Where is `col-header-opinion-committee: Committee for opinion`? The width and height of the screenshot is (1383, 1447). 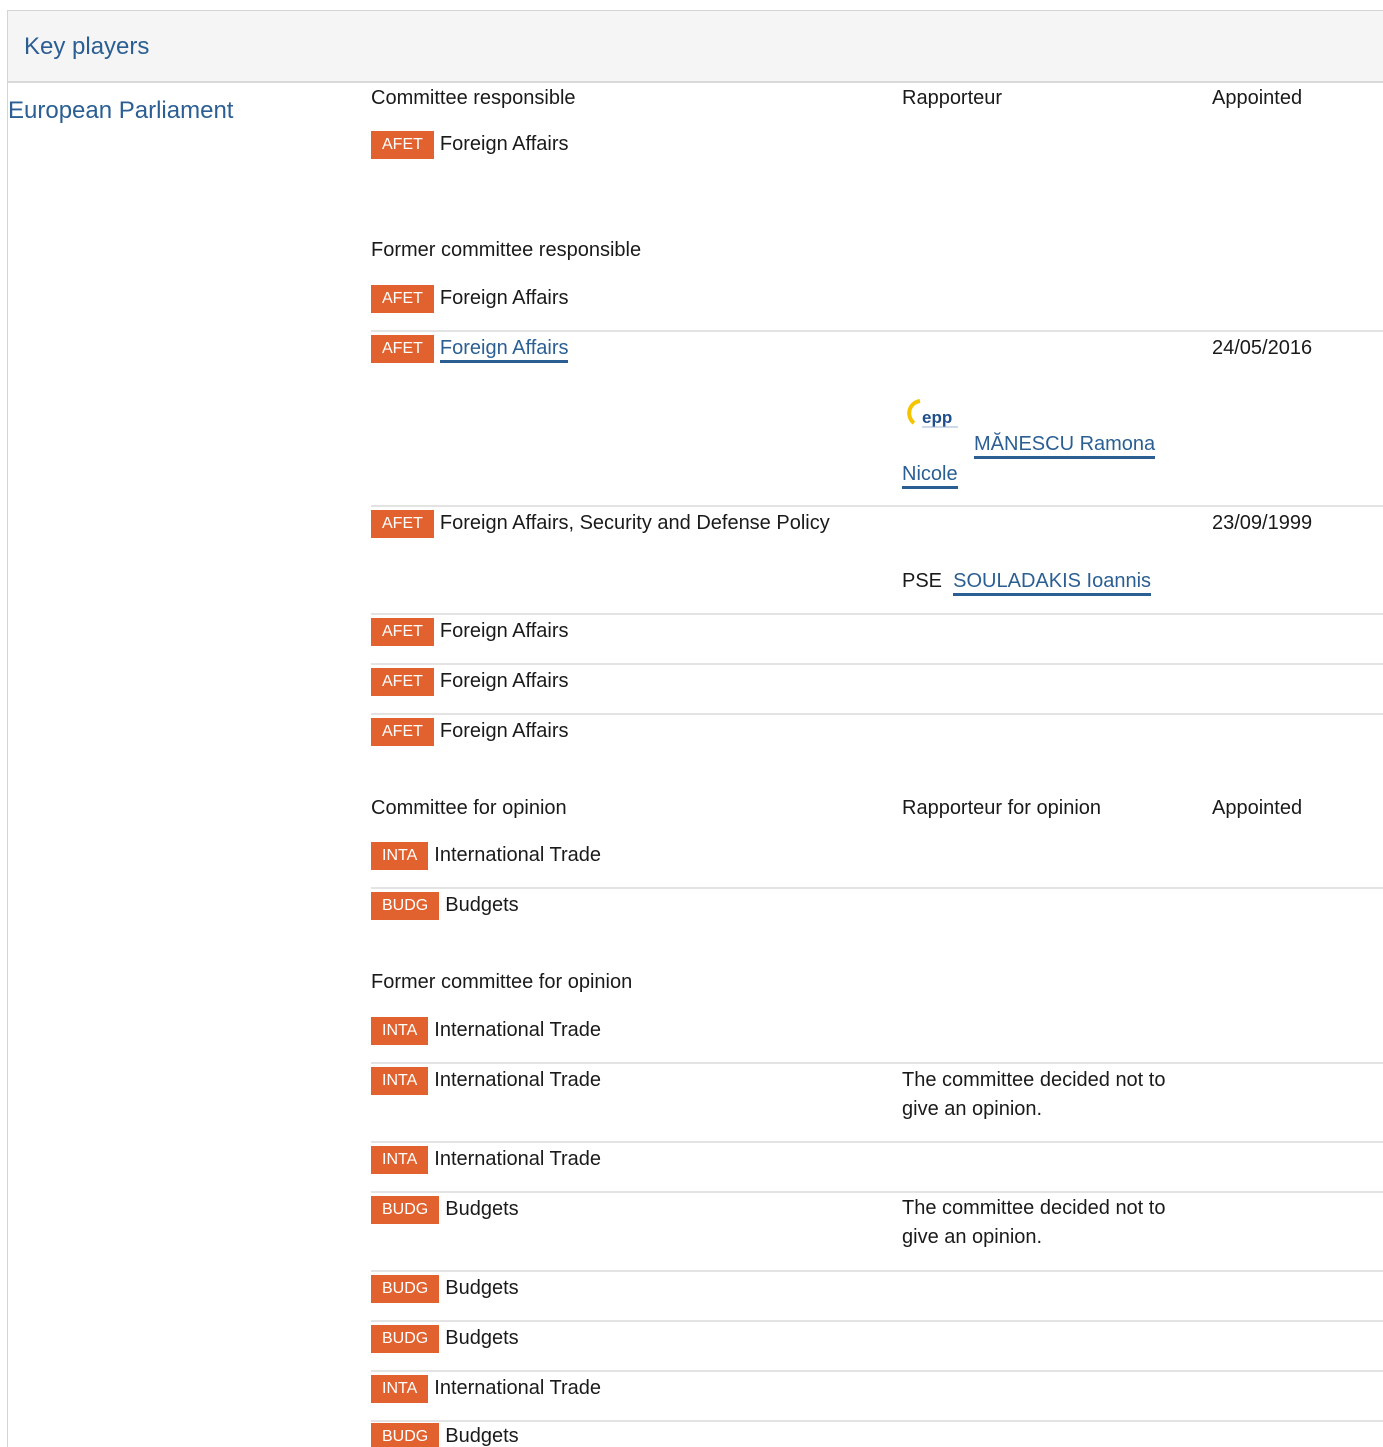 col-header-opinion-committee: Committee for opinion is located at coordinates (469, 808).